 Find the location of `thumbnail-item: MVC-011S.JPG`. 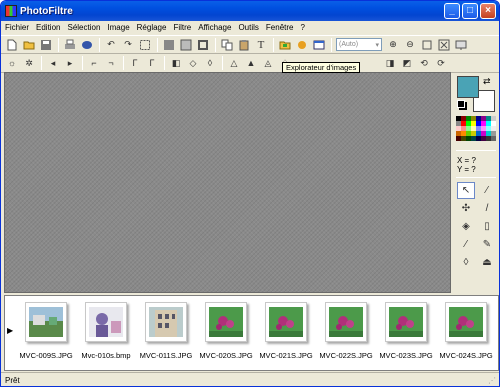

thumbnail-item: MVC-011S.JPG is located at coordinates (166, 335).